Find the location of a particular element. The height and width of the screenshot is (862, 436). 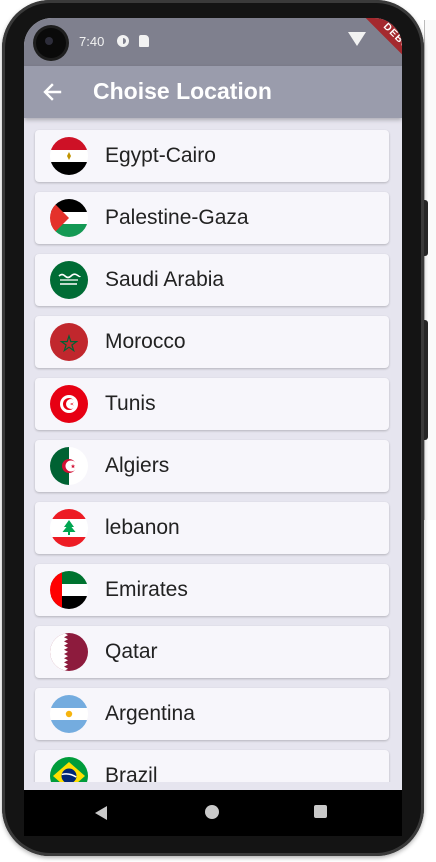

system-nav-bar is located at coordinates (213, 813).